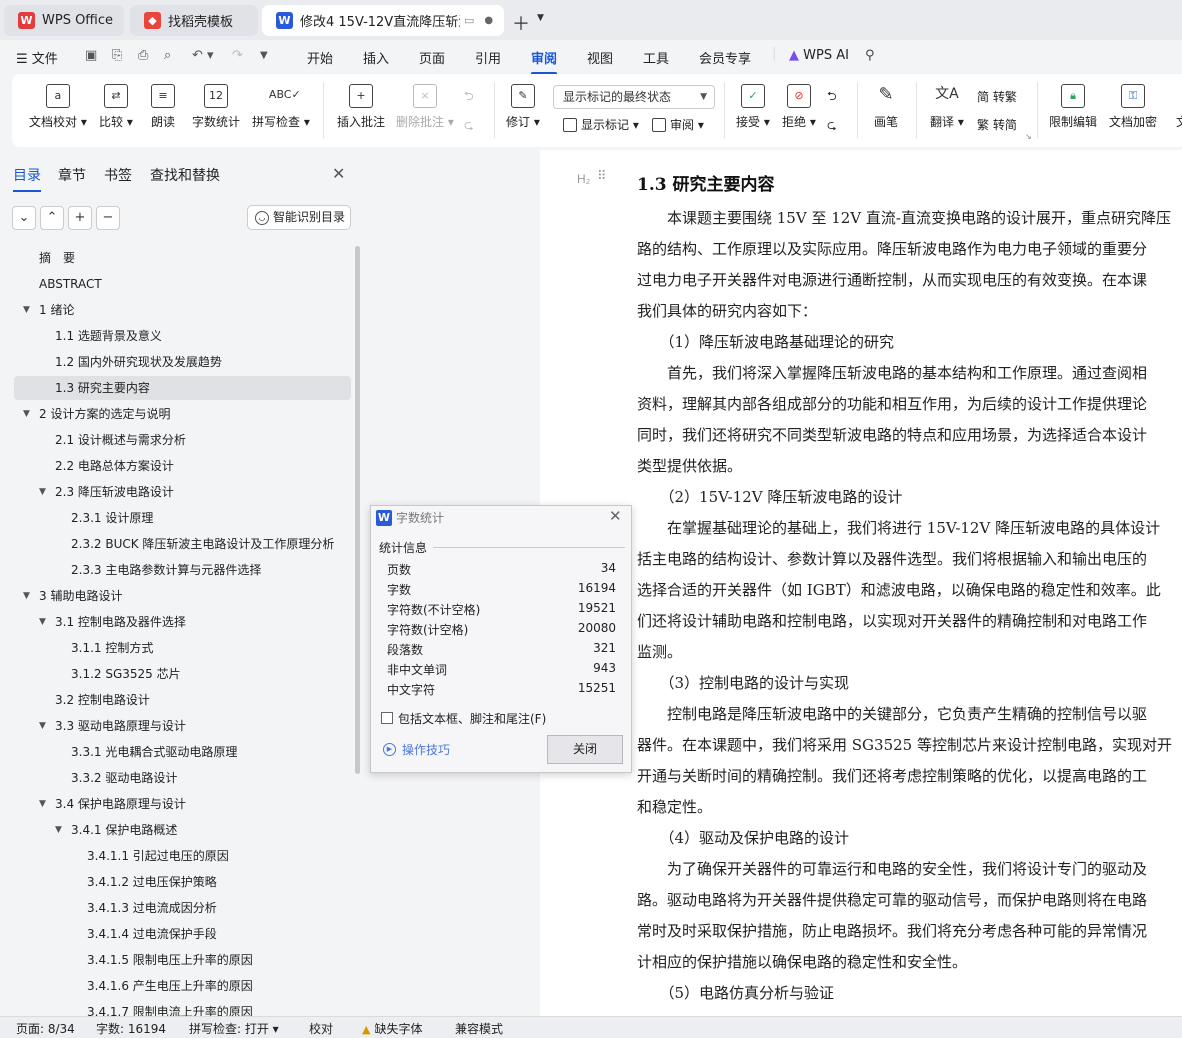 Image resolution: width=1182 pixels, height=1038 pixels. What do you see at coordinates (997, 124) in the screenshot?
I see `to-simplified-button: 繁 转简` at bounding box center [997, 124].